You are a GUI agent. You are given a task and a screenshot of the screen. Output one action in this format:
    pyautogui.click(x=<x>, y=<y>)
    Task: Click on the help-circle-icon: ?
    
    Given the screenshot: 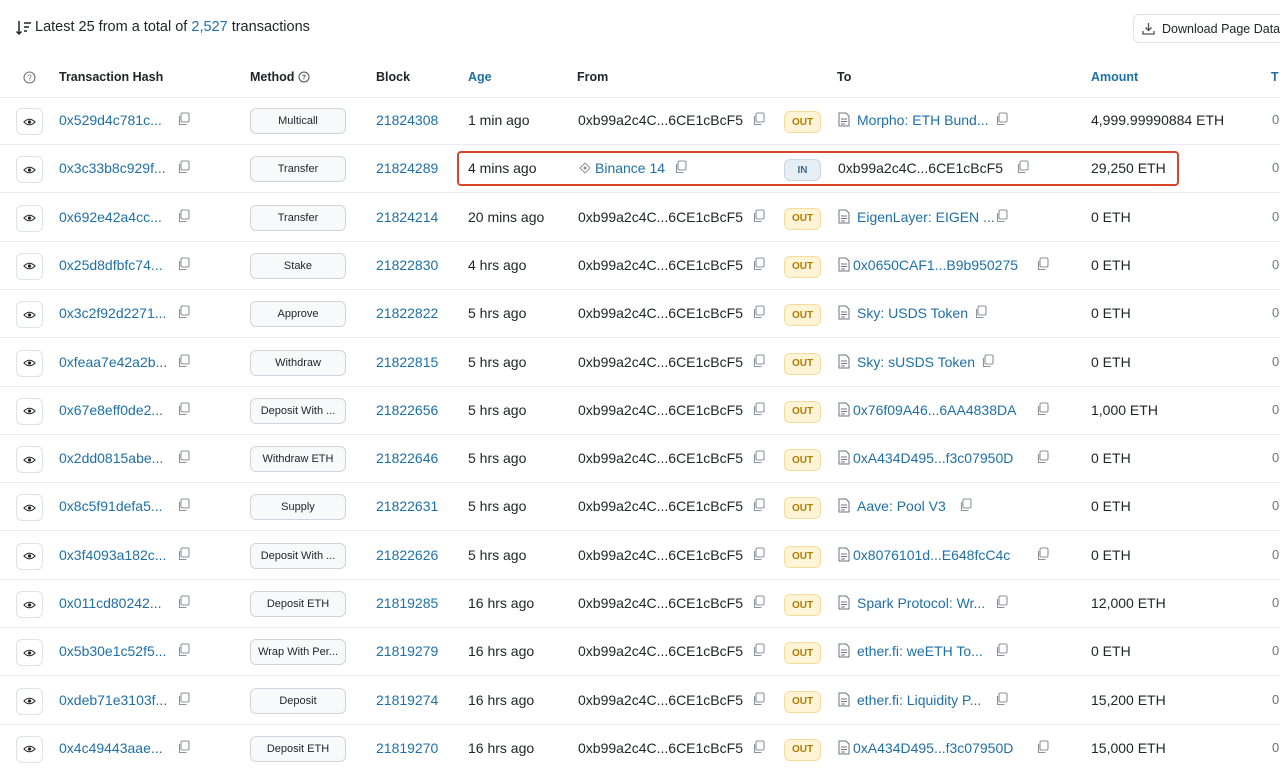 What is the action you would take?
    pyautogui.click(x=29, y=77)
    